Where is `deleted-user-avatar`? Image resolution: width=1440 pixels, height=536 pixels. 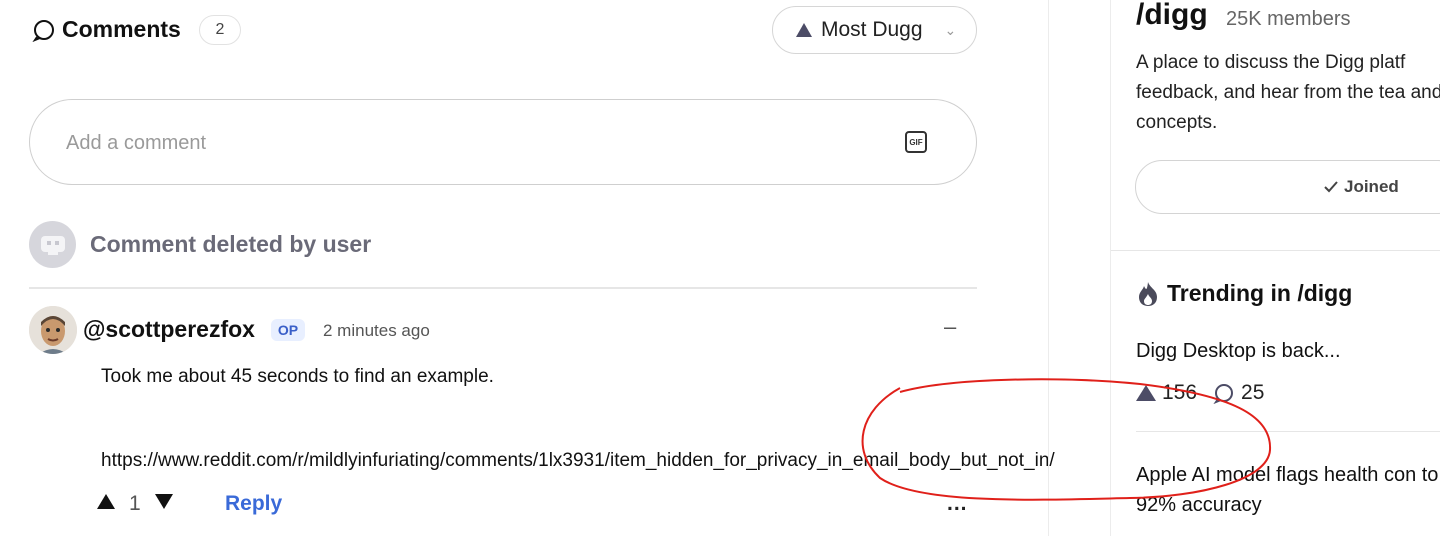 deleted-user-avatar is located at coordinates (52, 244).